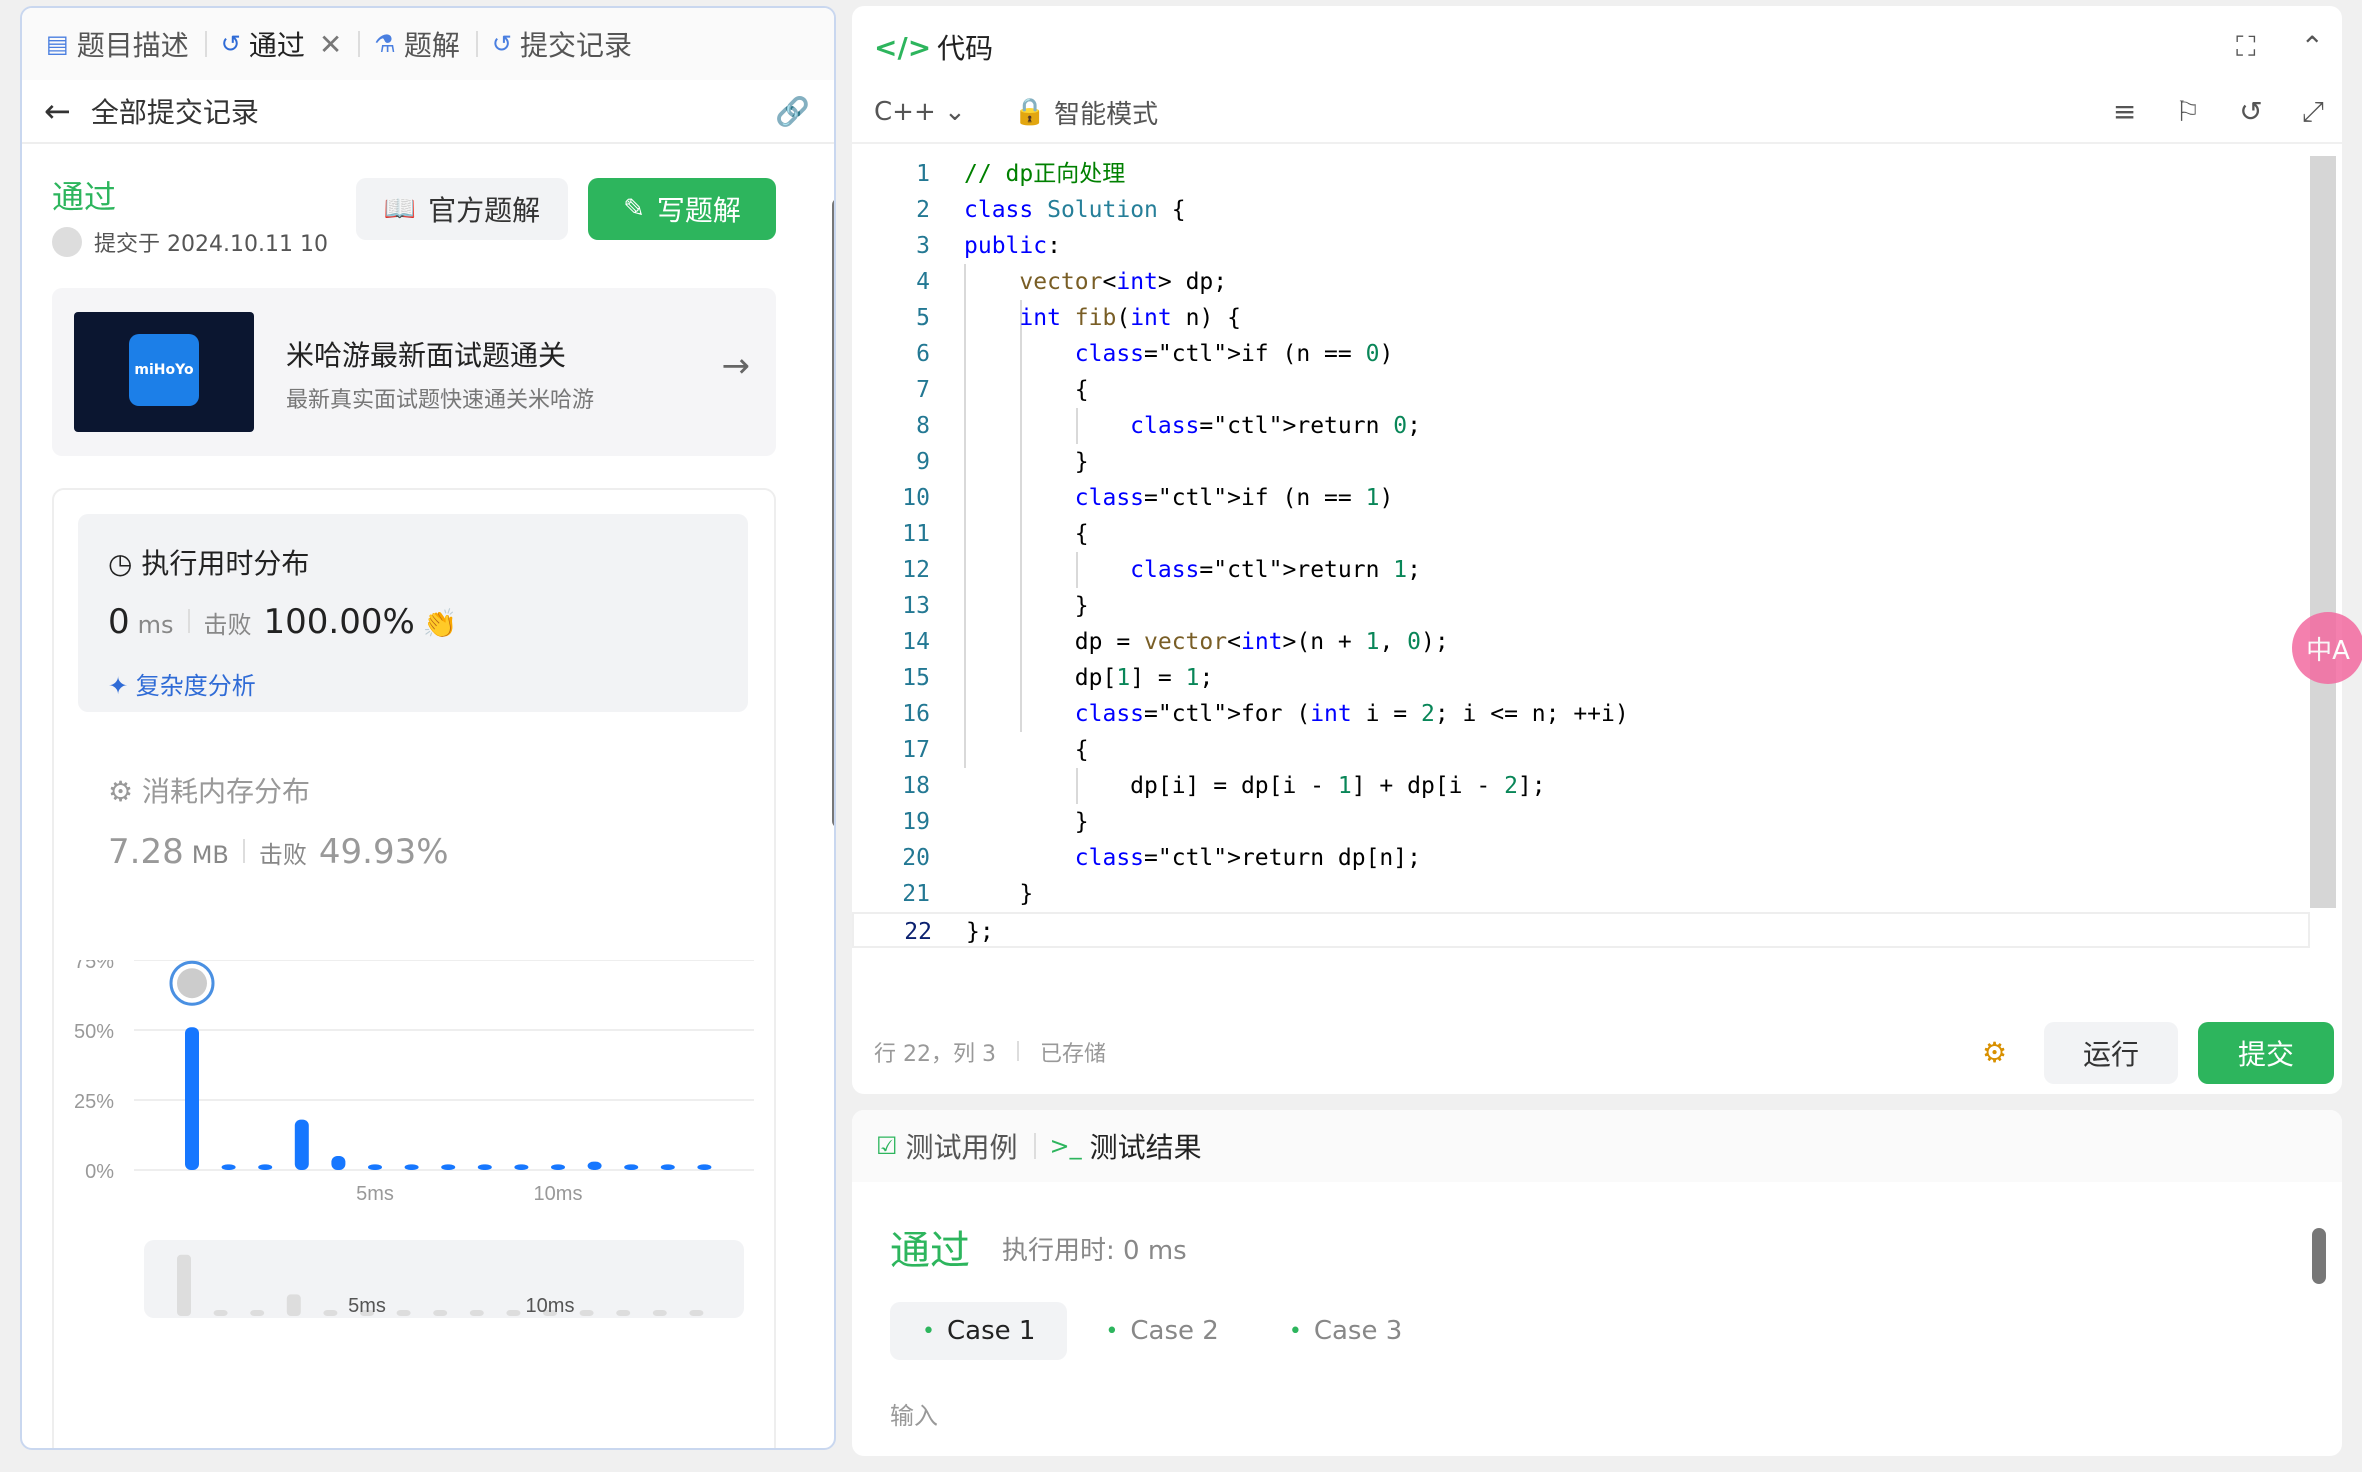 The height and width of the screenshot is (1472, 2362). I want to click on runtime-card: ◷ 执行用时分布 0 ms 击败 100.00% 👏 ✦ 复杂度分析, so click(413, 613).